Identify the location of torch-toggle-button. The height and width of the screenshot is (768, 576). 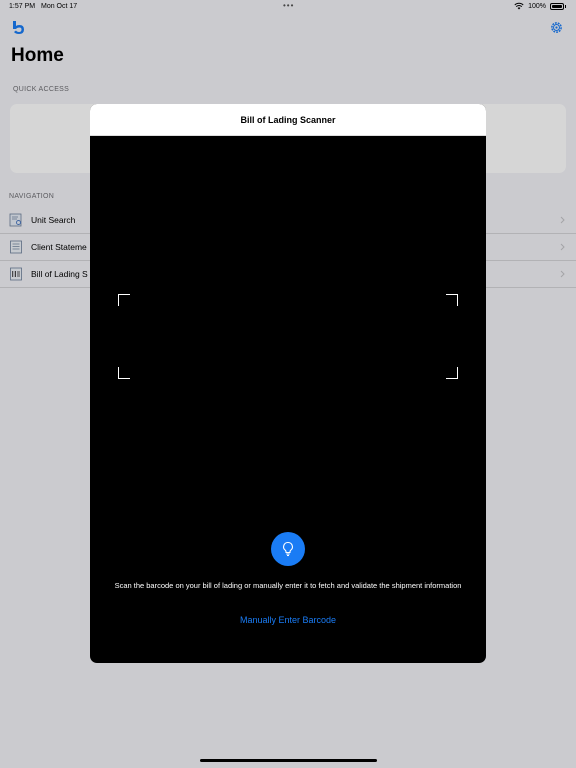
(288, 549).